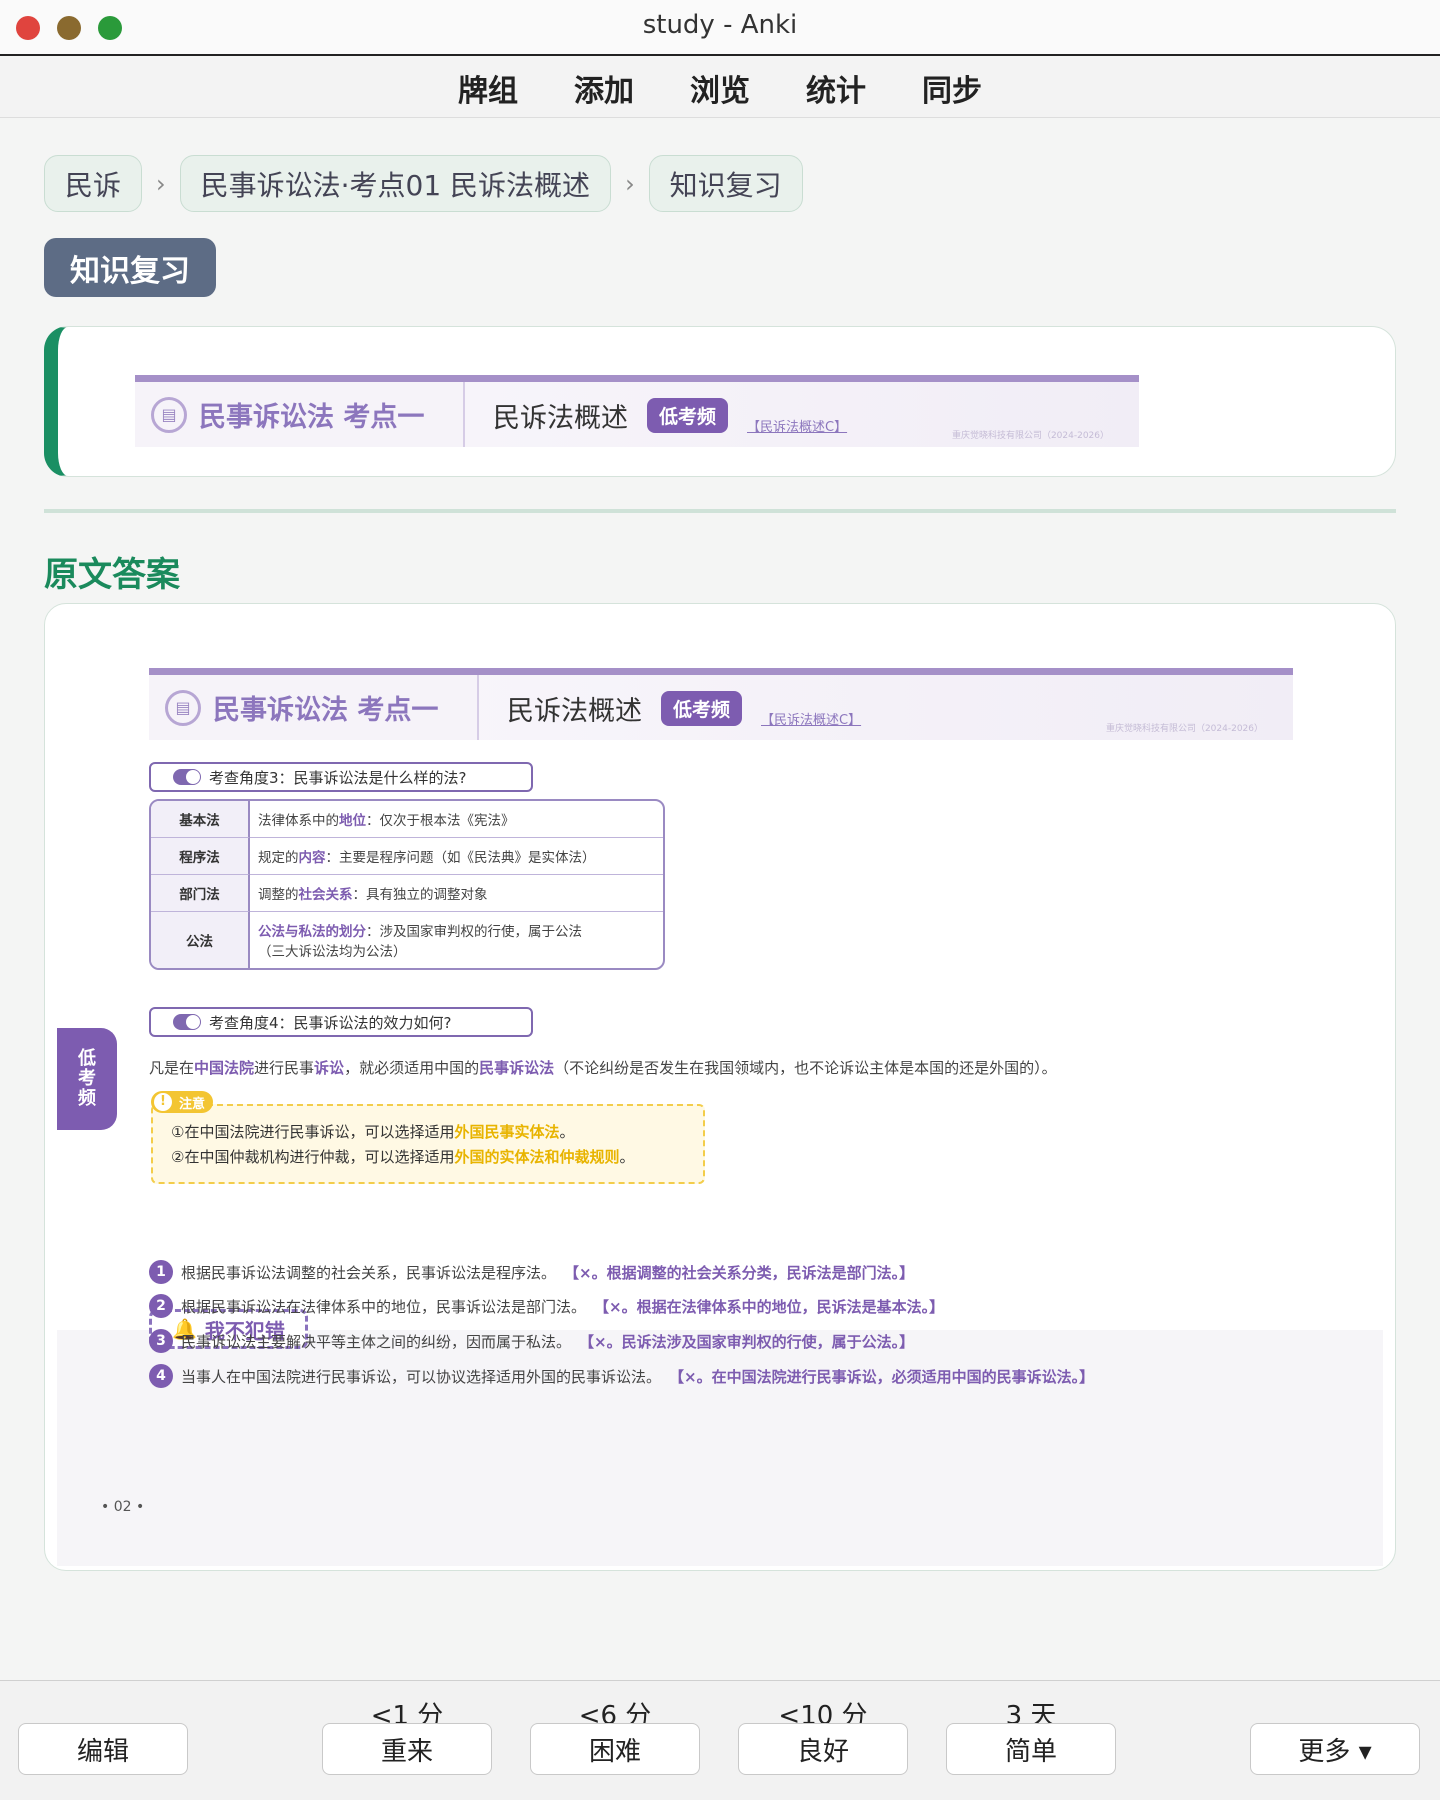 The width and height of the screenshot is (1440, 1800). What do you see at coordinates (952, 88) in the screenshot?
I see `toolbar-sync: 同步` at bounding box center [952, 88].